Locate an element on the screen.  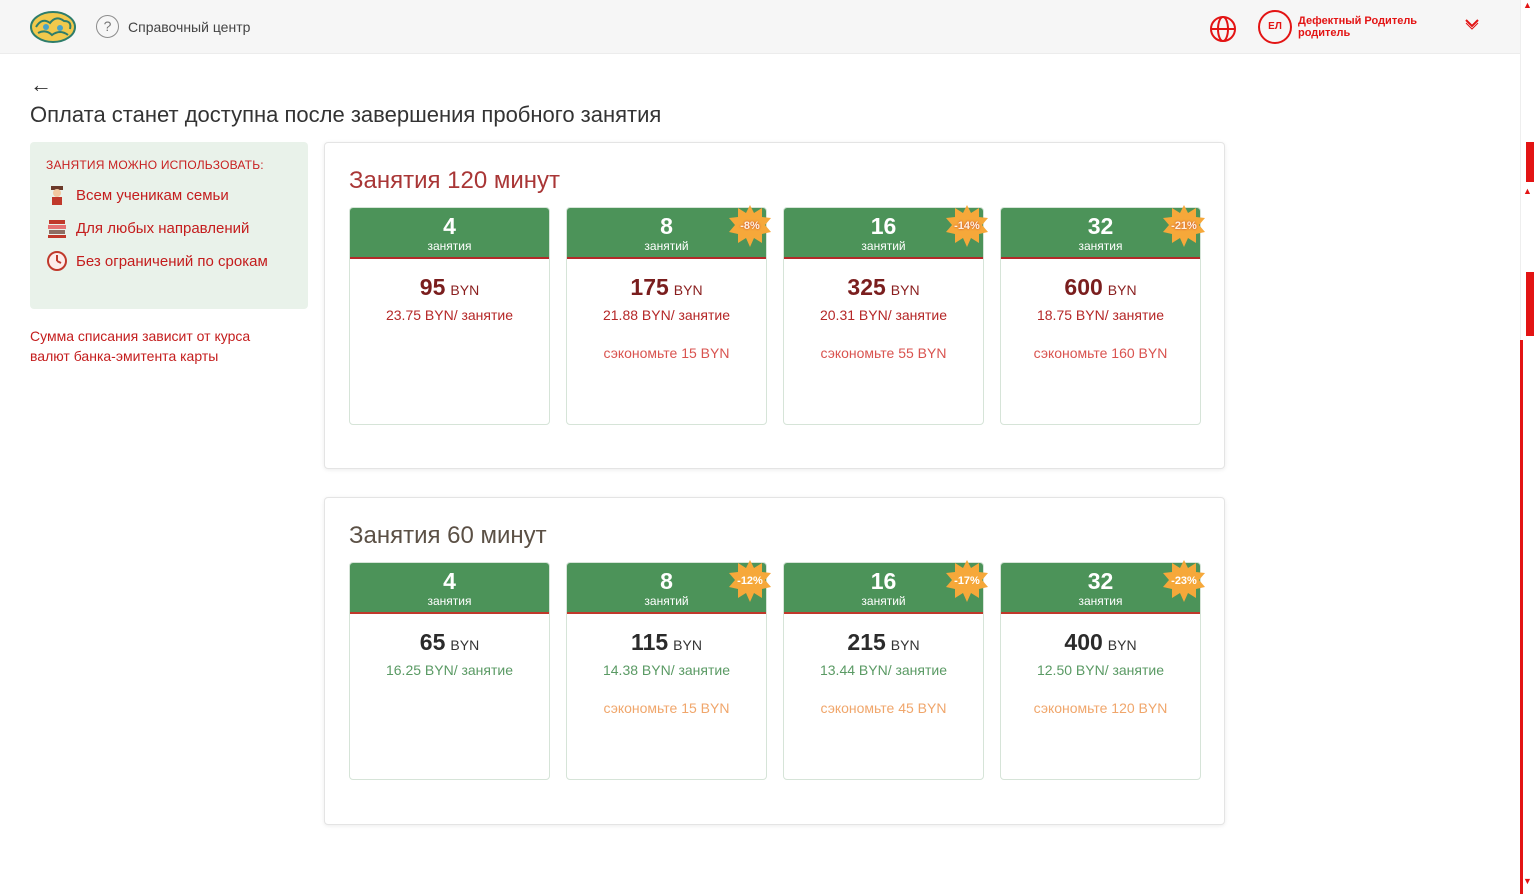
discount-value: -14% is located at coordinates (967, 226).